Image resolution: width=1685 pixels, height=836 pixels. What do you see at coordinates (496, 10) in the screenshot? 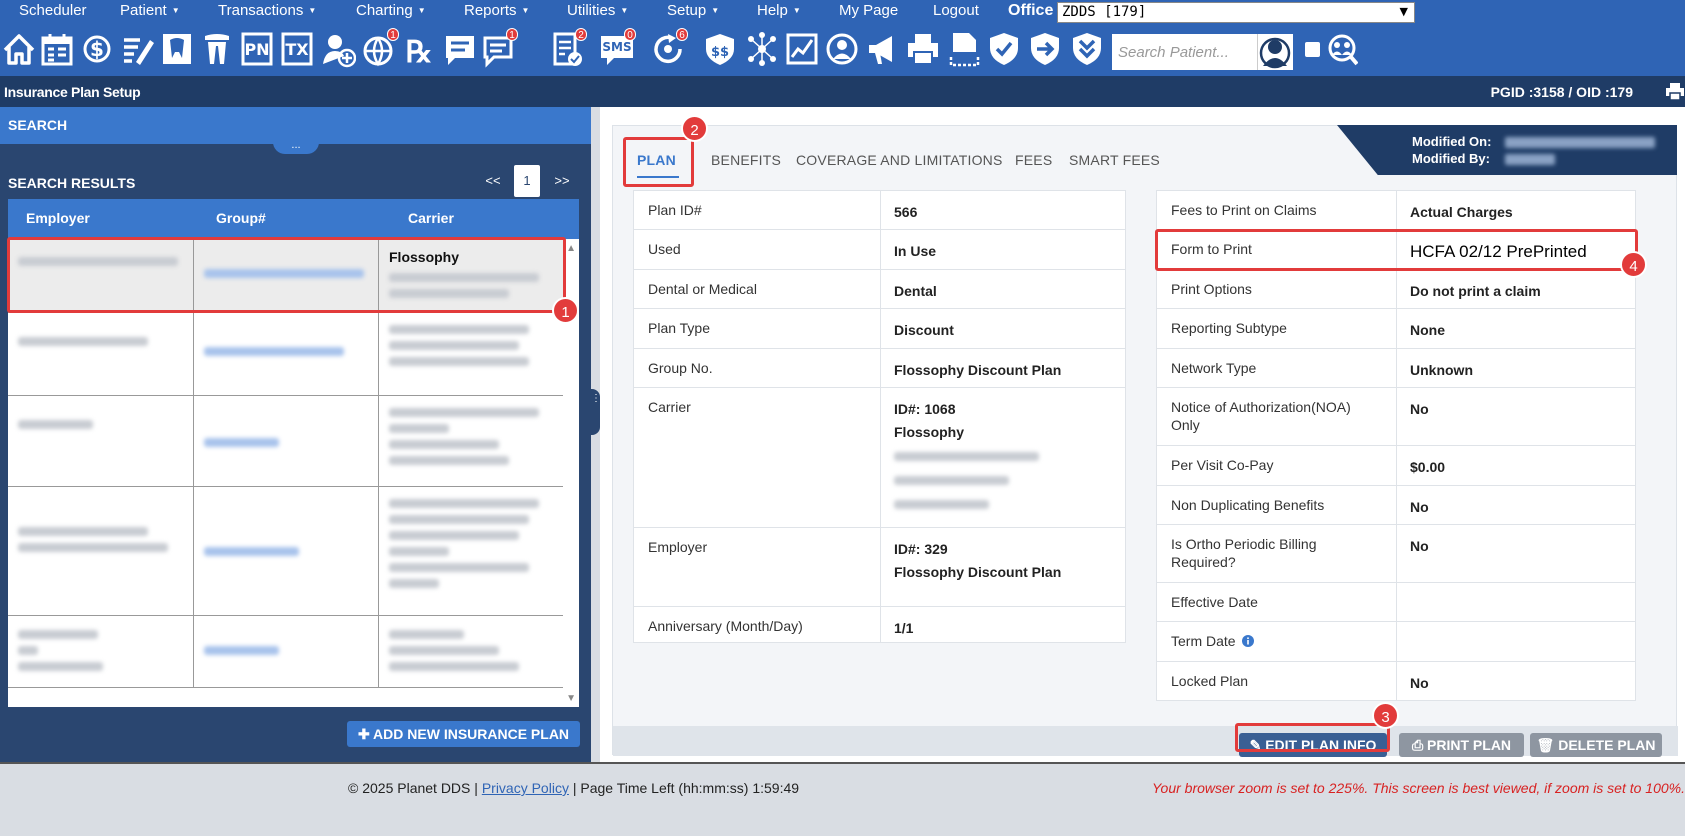
I see `menu-reports: Reports ▼` at bounding box center [496, 10].